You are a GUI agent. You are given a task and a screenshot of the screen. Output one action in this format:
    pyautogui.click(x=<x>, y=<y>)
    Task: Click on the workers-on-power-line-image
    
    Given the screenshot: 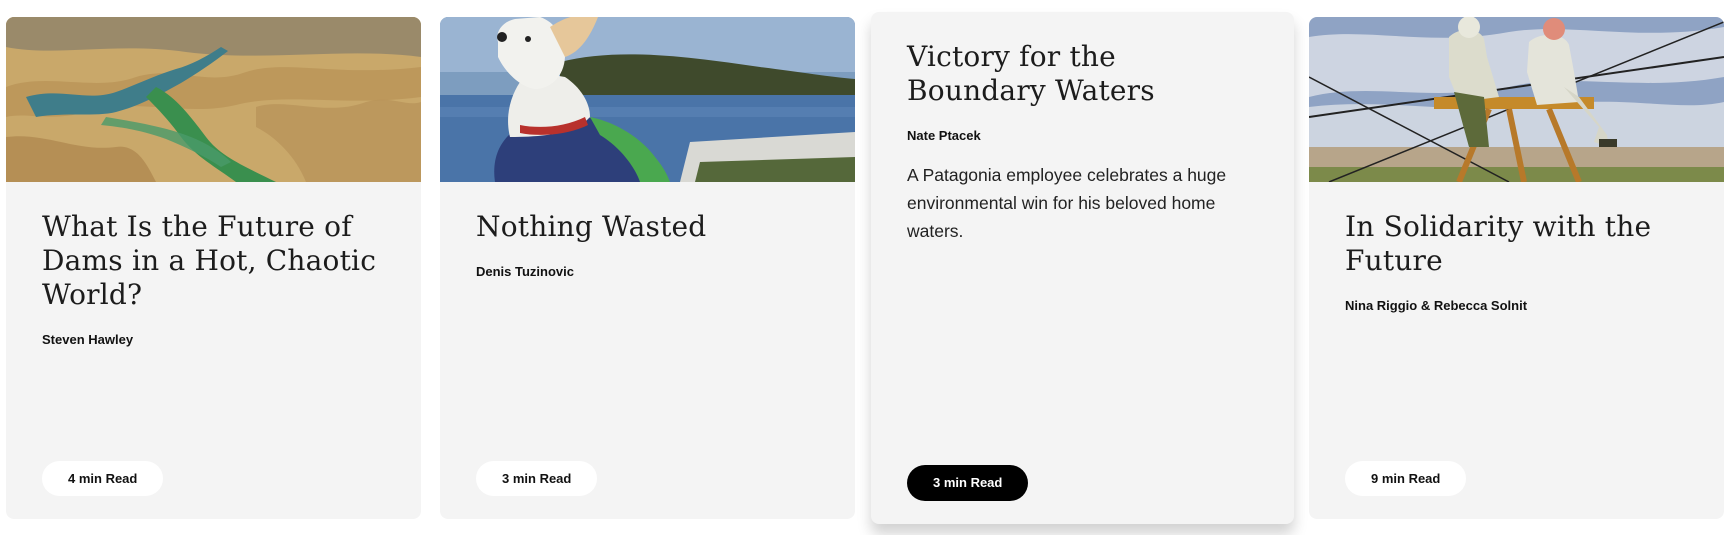 What is the action you would take?
    pyautogui.click(x=1516, y=99)
    